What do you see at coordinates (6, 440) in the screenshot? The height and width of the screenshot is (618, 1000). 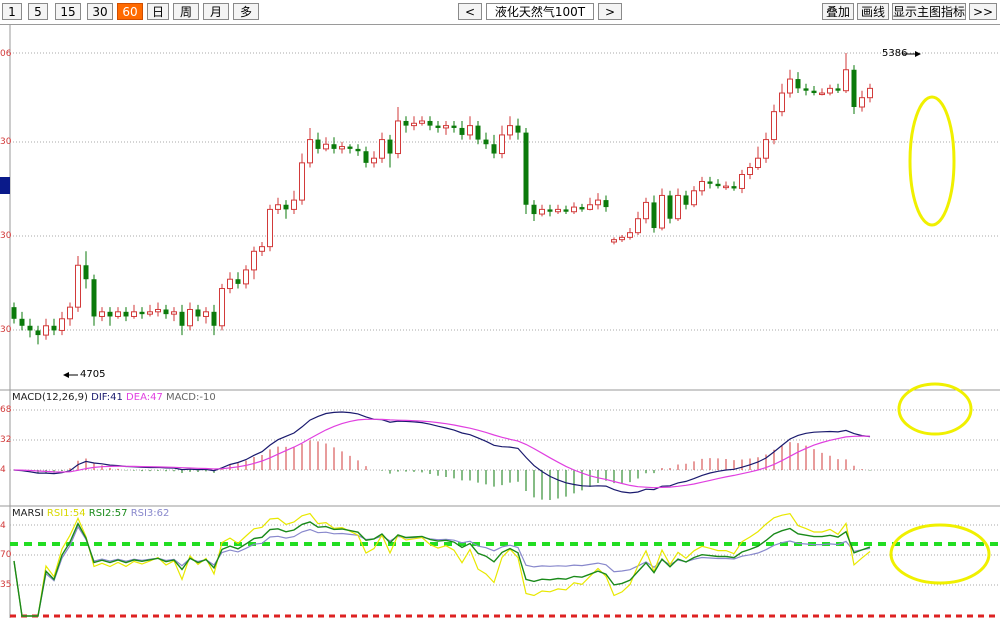 I see `macd-y-tick: 32` at bounding box center [6, 440].